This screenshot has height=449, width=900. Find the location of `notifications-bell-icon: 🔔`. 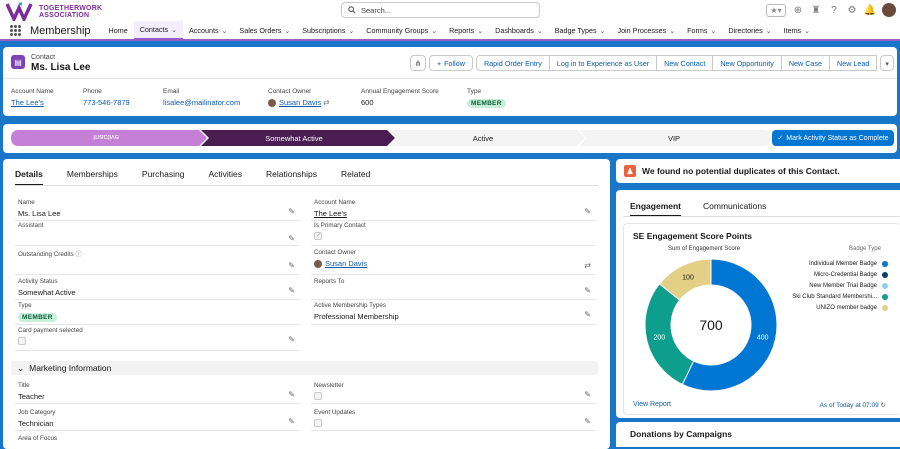

notifications-bell-icon: 🔔 is located at coordinates (870, 10).